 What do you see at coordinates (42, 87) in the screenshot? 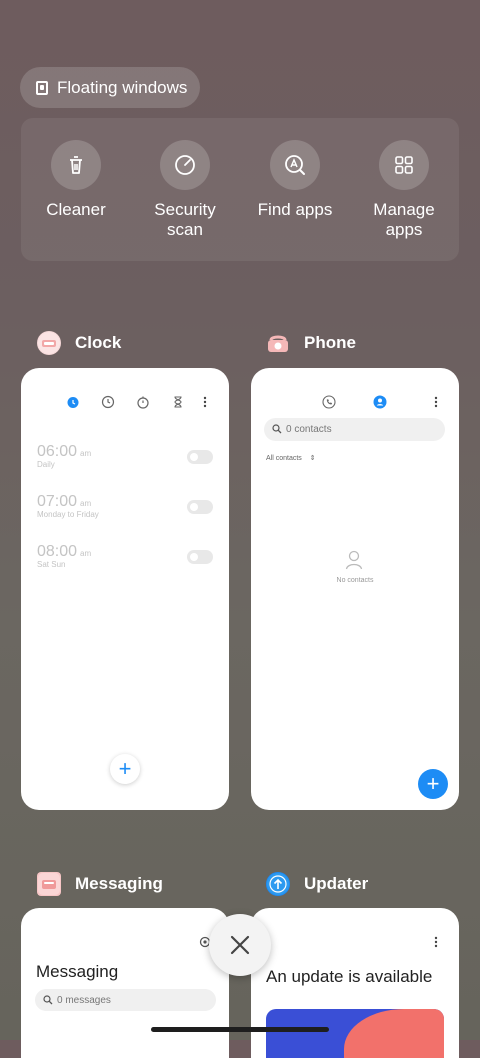
I see `floating-window-icon` at bounding box center [42, 87].